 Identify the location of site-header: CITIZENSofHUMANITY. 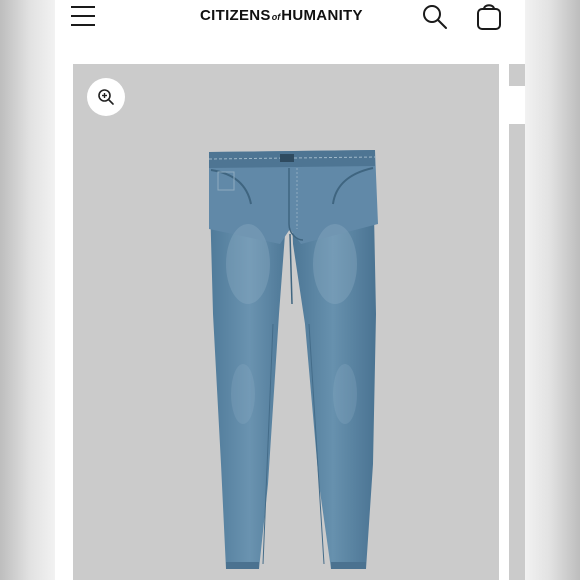
(290, 19).